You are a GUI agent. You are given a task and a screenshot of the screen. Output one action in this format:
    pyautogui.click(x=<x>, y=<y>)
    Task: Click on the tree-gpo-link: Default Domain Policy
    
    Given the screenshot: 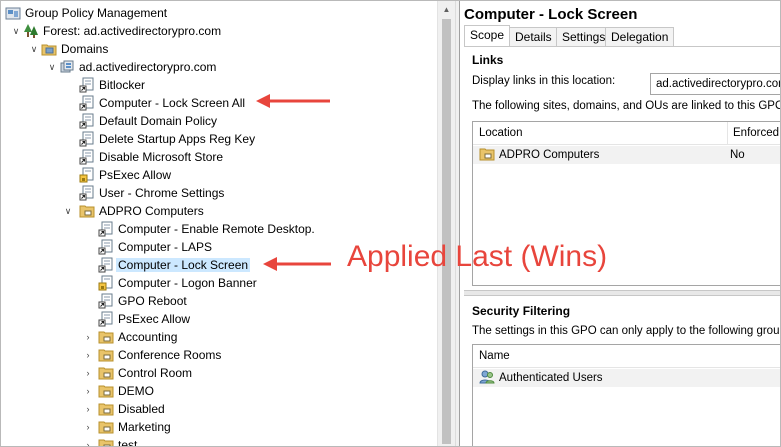 What is the action you would take?
    pyautogui.click(x=148, y=121)
    